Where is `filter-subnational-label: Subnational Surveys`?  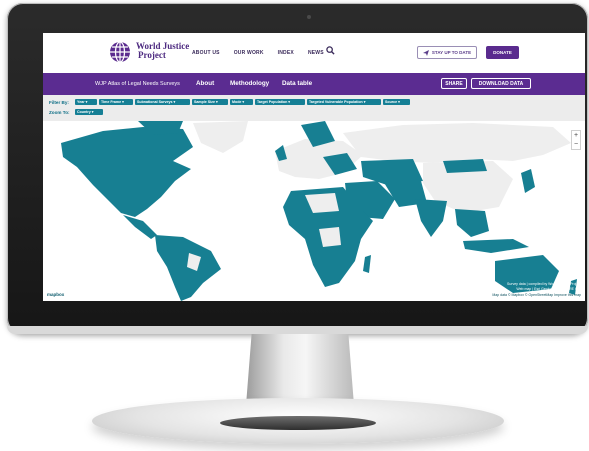
filter-subnational-label: Subnational Surveys is located at coordinates (155, 102).